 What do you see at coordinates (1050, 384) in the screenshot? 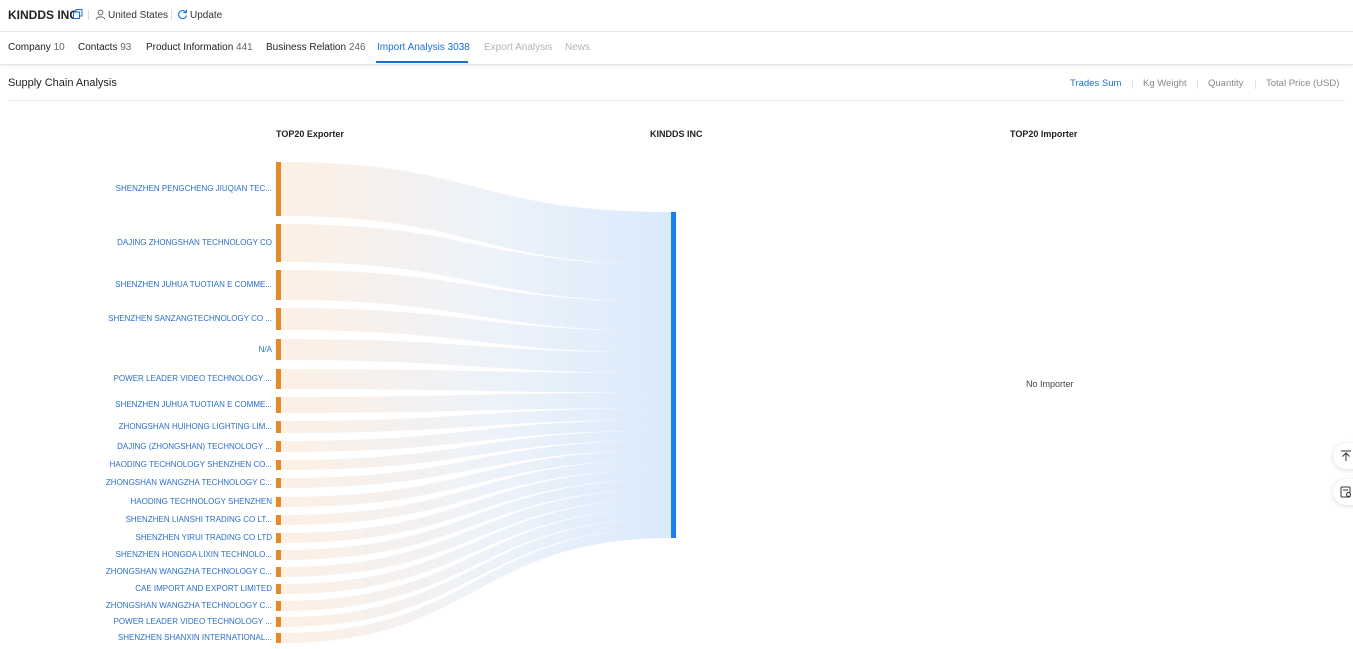
I see `no-importer-message: No Importer` at bounding box center [1050, 384].